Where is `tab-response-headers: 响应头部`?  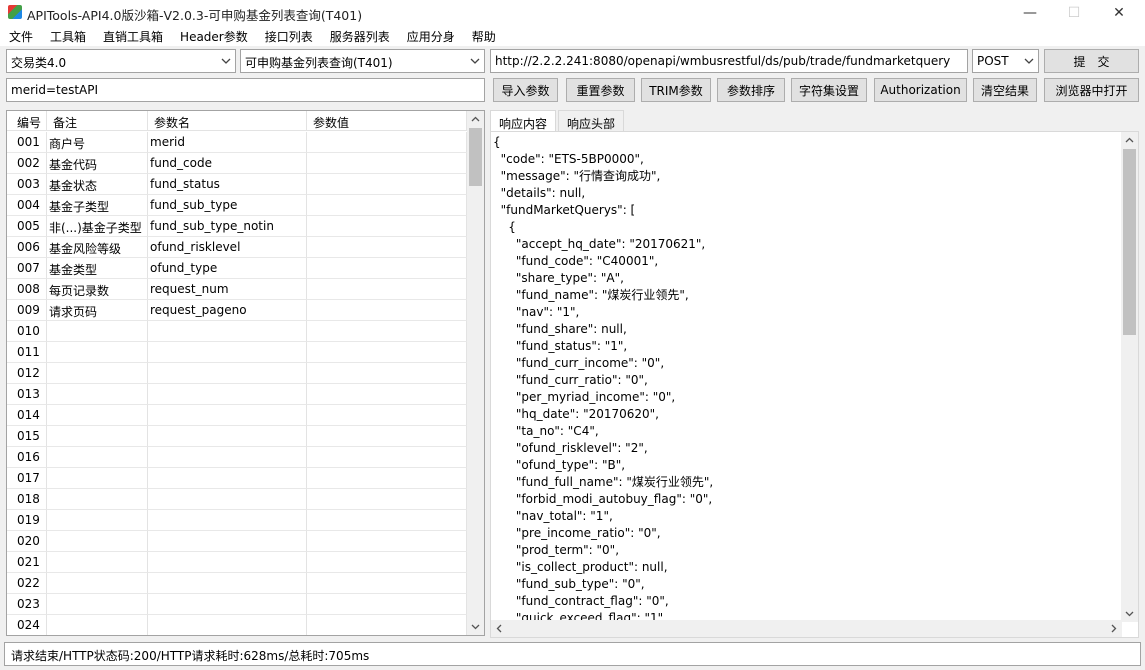
tab-response-headers: 响应头部 is located at coordinates (591, 121).